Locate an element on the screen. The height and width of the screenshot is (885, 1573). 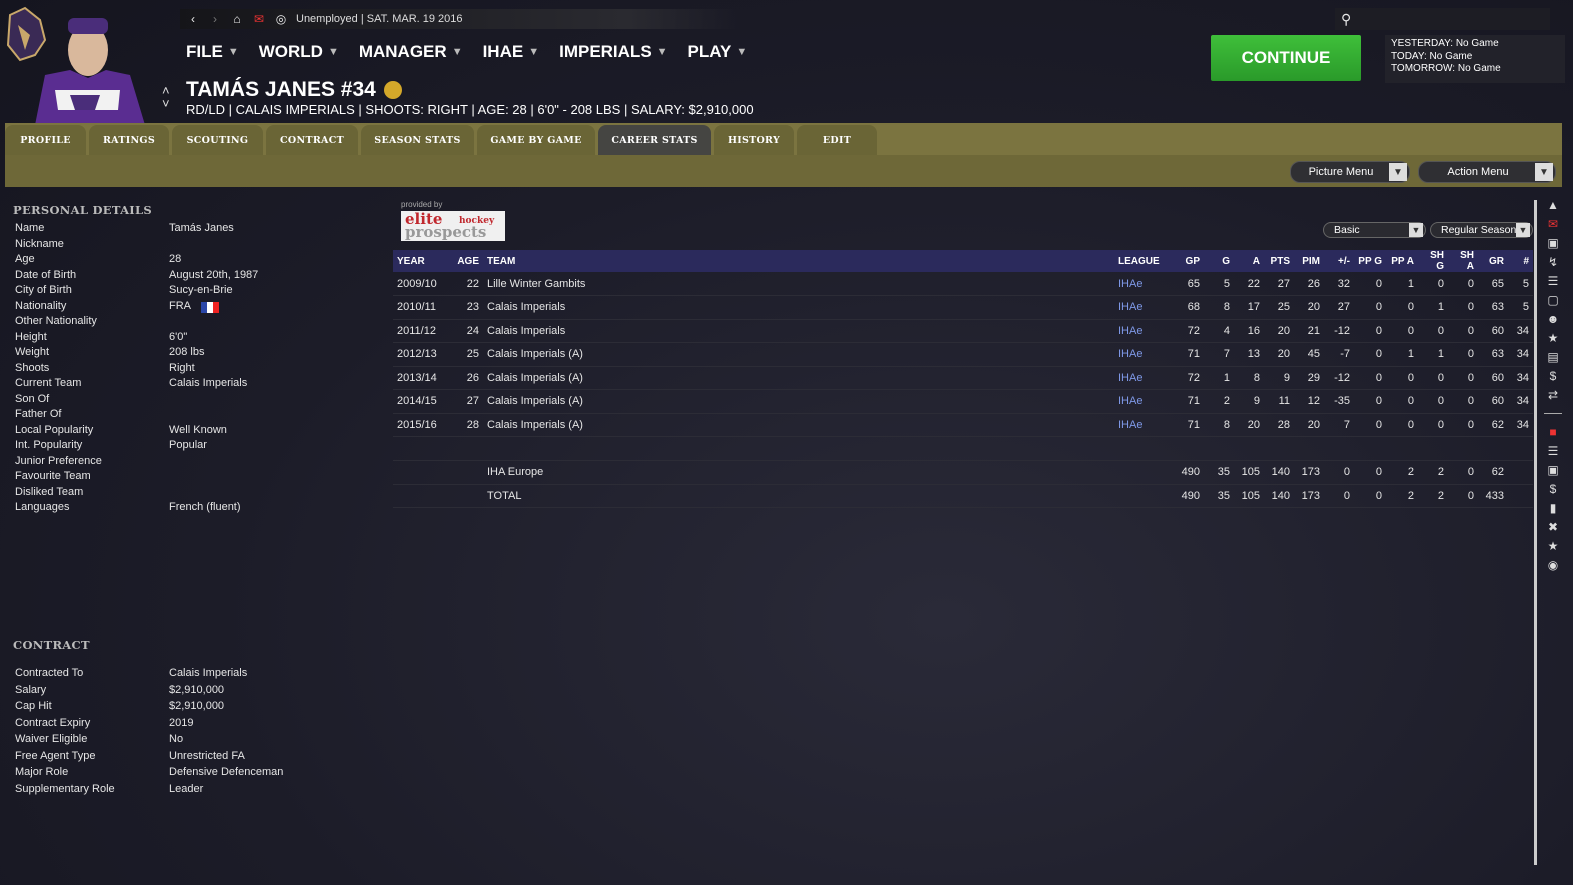
bar-chart-icon: ▮ is located at coordinates (1553, 508).